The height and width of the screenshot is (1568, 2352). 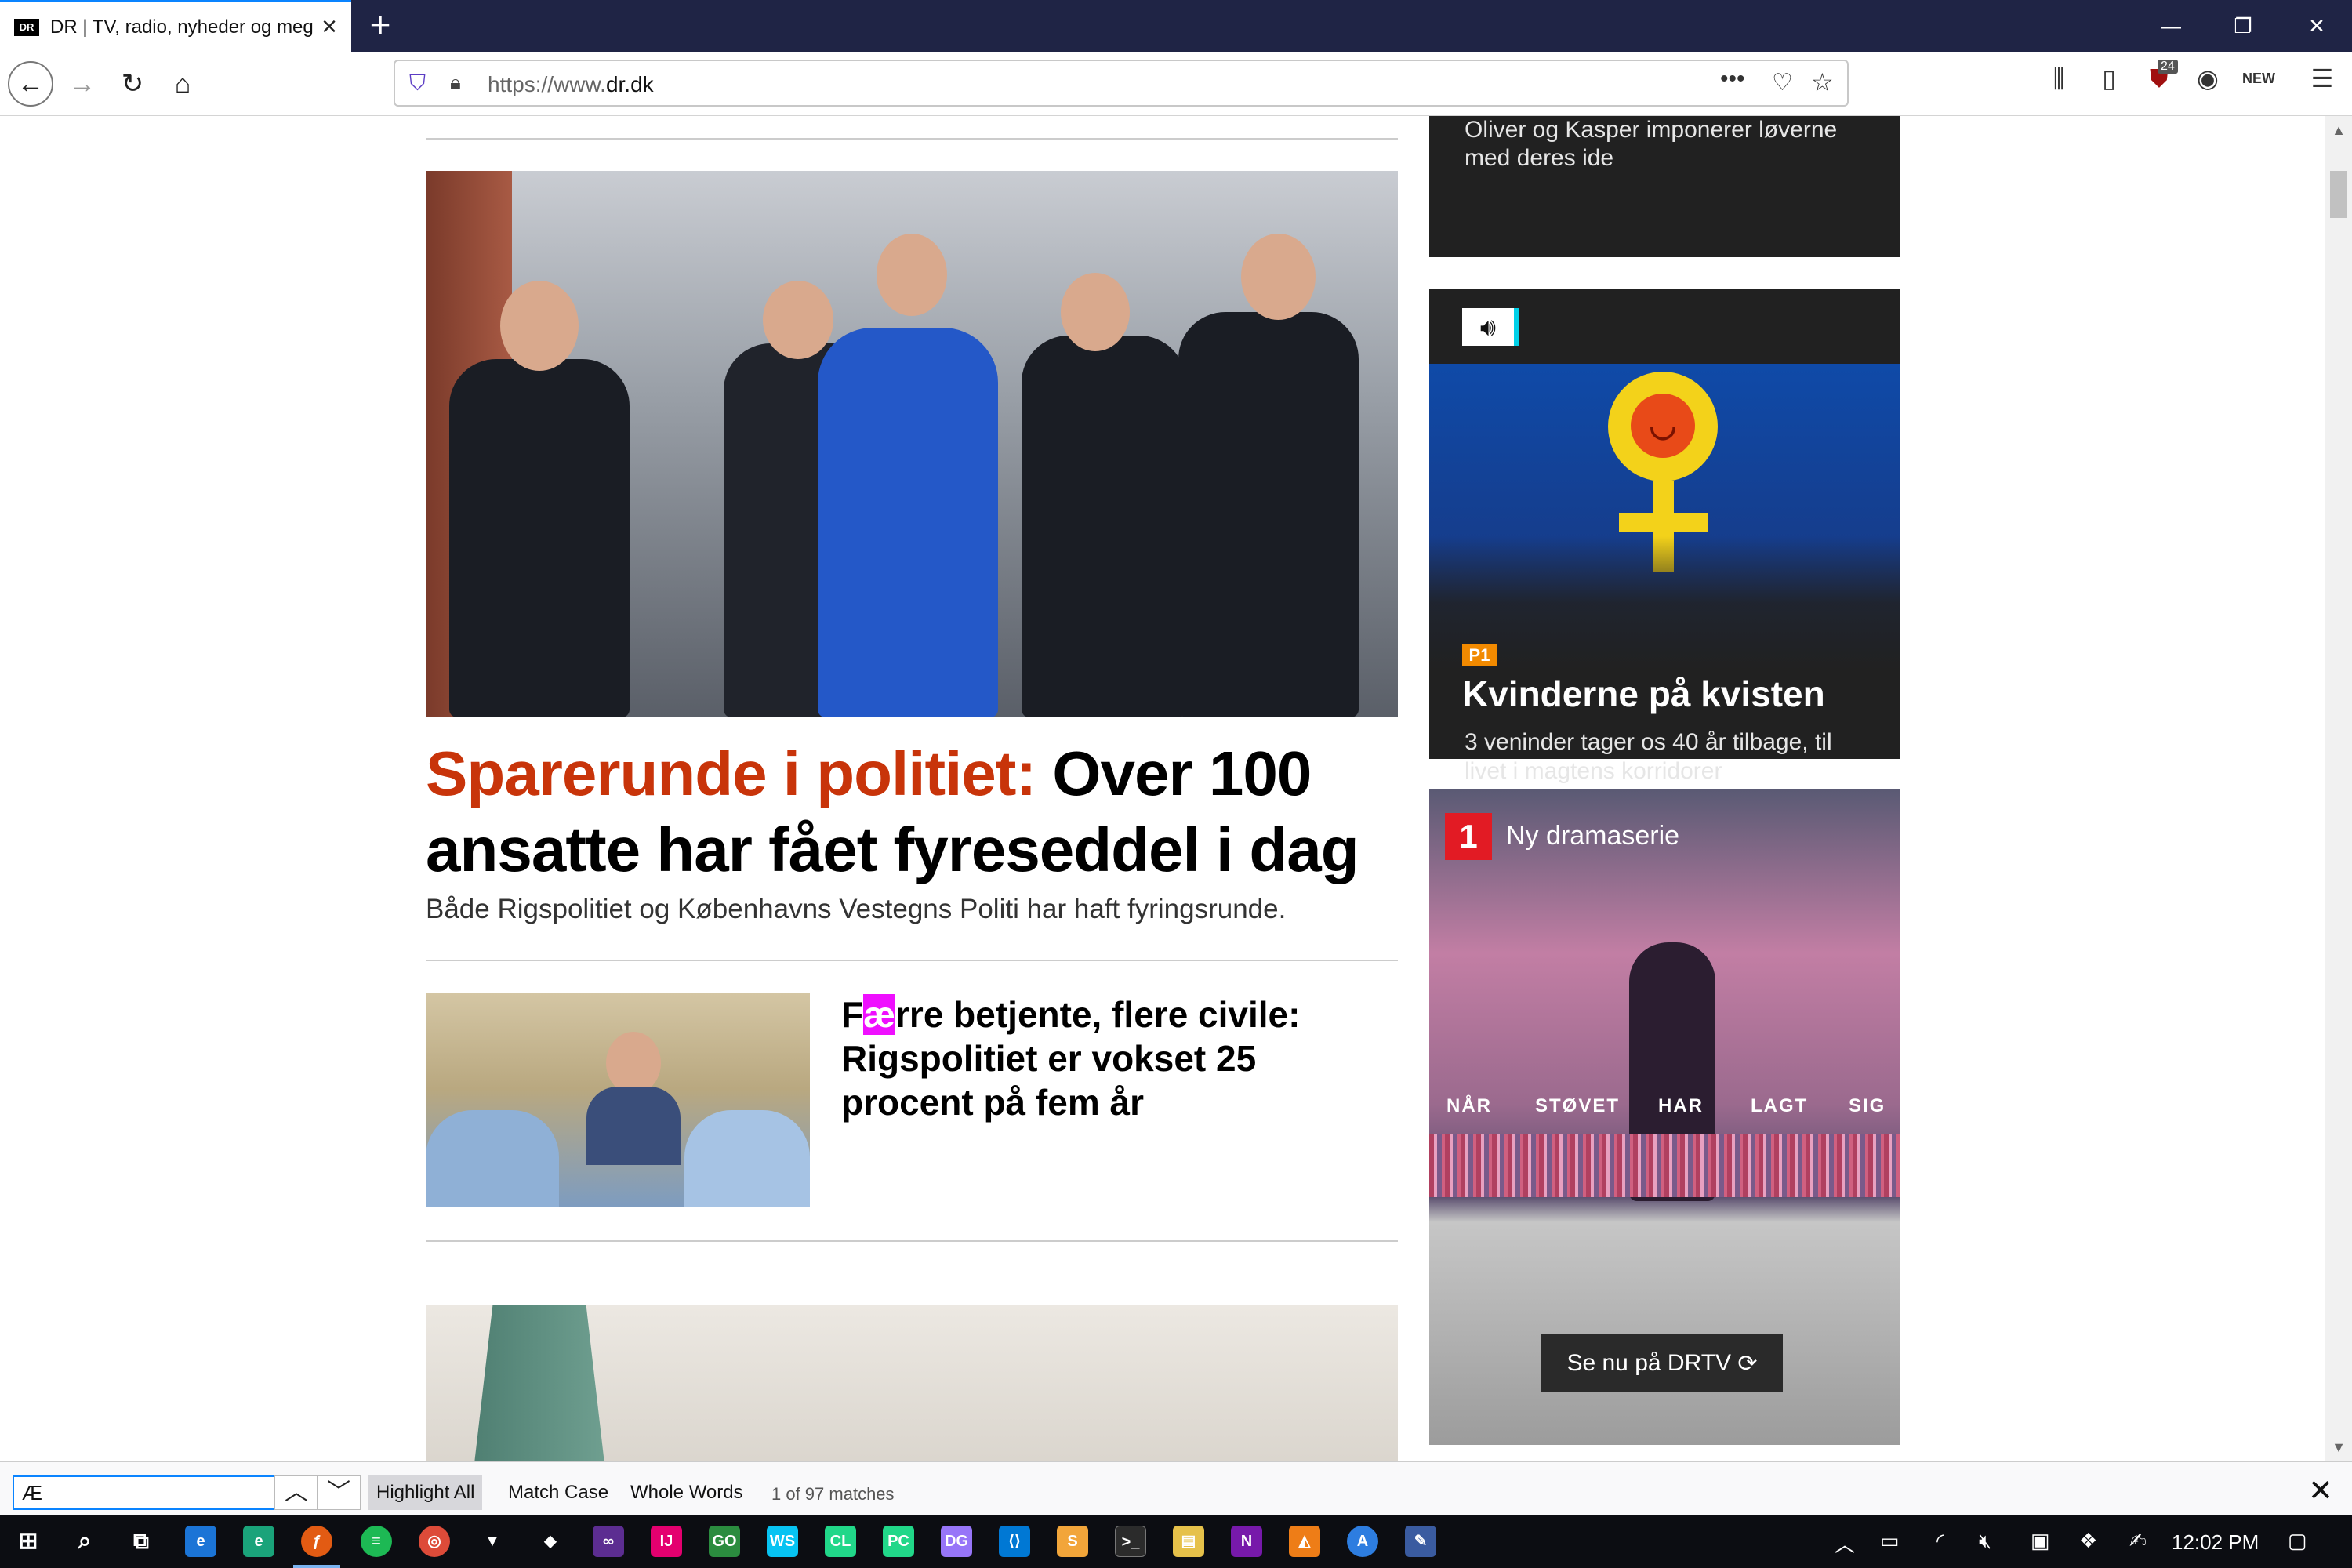 I want to click on sublime-icon: S, so click(x=1072, y=1541).